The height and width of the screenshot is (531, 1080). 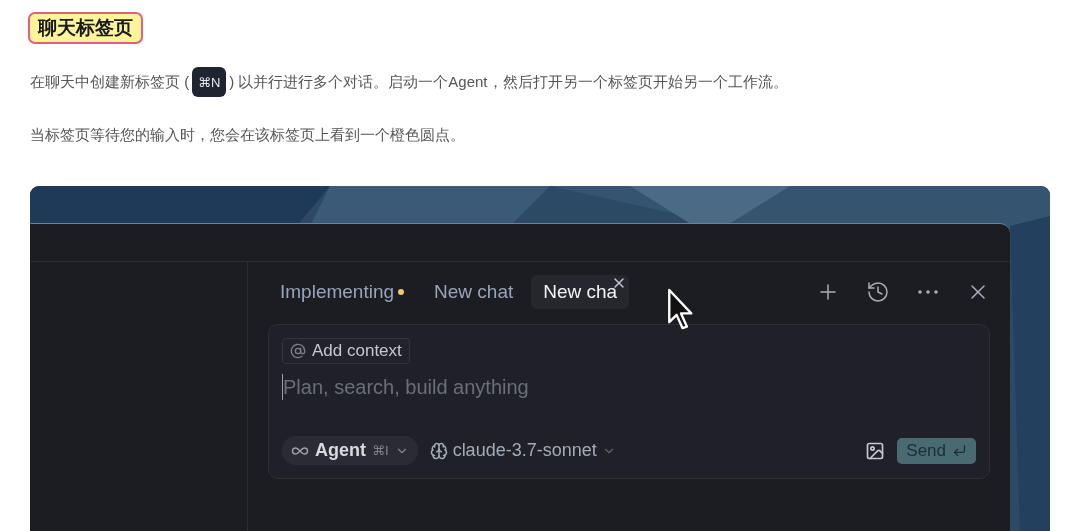 What do you see at coordinates (247, 135) in the screenshot?
I see `paragraph: 当标签页等待您的输入时，您会在该标签页上看到一个橙色圆点。` at bounding box center [247, 135].